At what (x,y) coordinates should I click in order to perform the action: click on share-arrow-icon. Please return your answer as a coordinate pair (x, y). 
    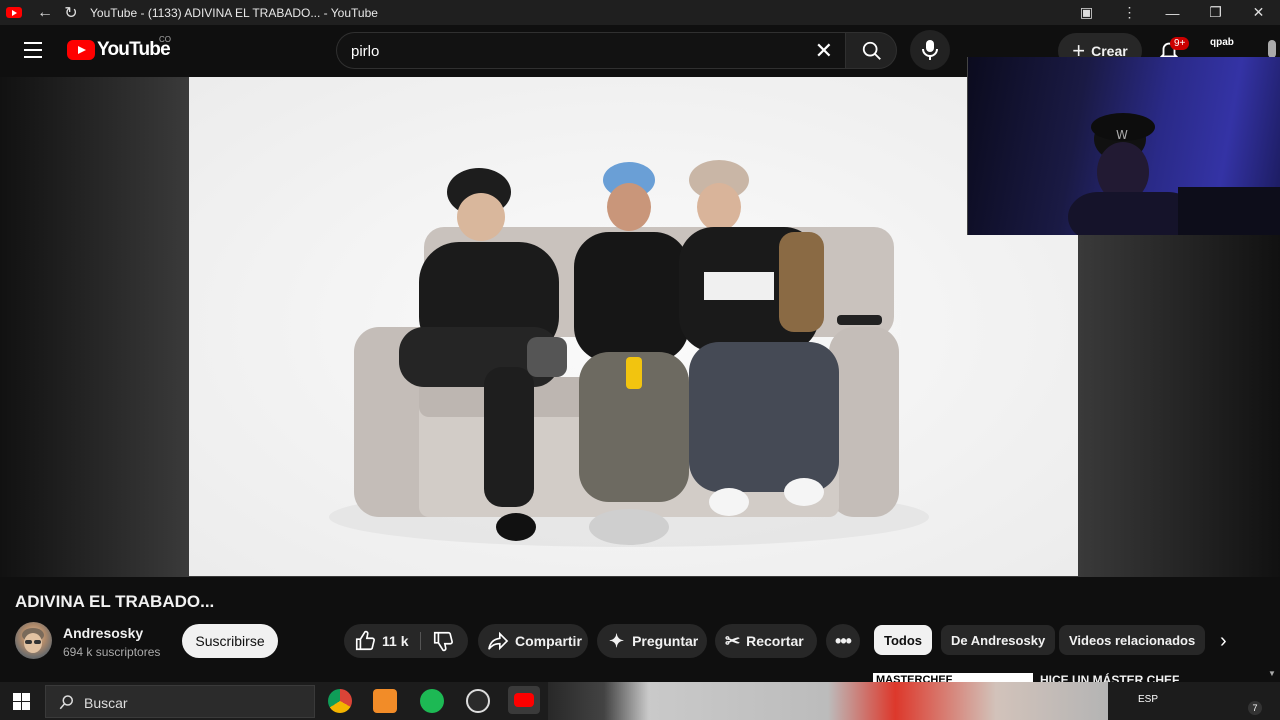
    Looking at the image, I should click on (498, 641).